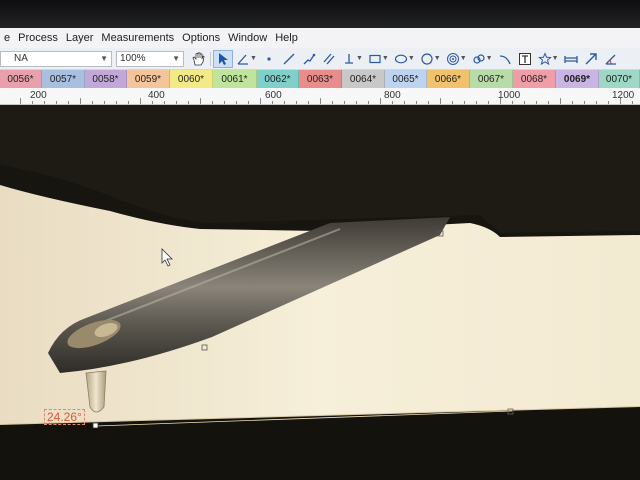  Describe the element at coordinates (571, 59) in the screenshot. I see `scale-icon` at that location.